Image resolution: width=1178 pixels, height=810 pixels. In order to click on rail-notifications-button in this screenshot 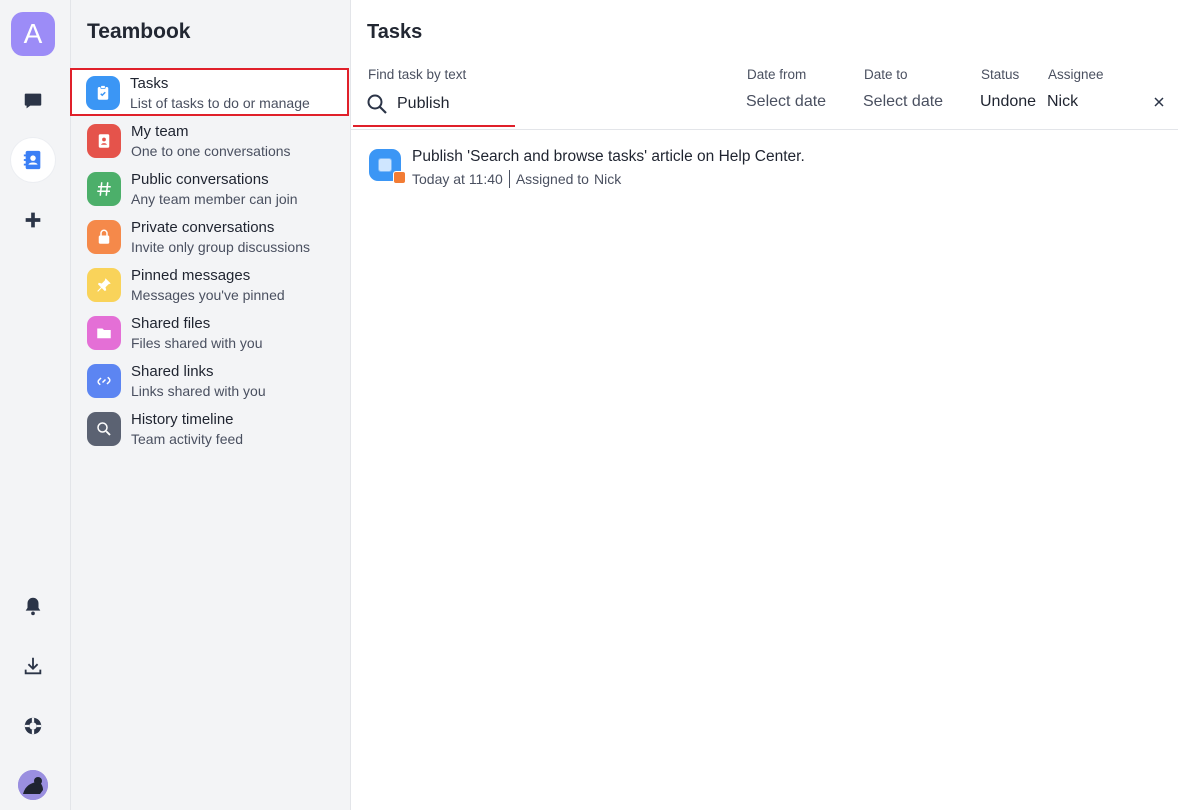, I will do `click(33, 606)`.